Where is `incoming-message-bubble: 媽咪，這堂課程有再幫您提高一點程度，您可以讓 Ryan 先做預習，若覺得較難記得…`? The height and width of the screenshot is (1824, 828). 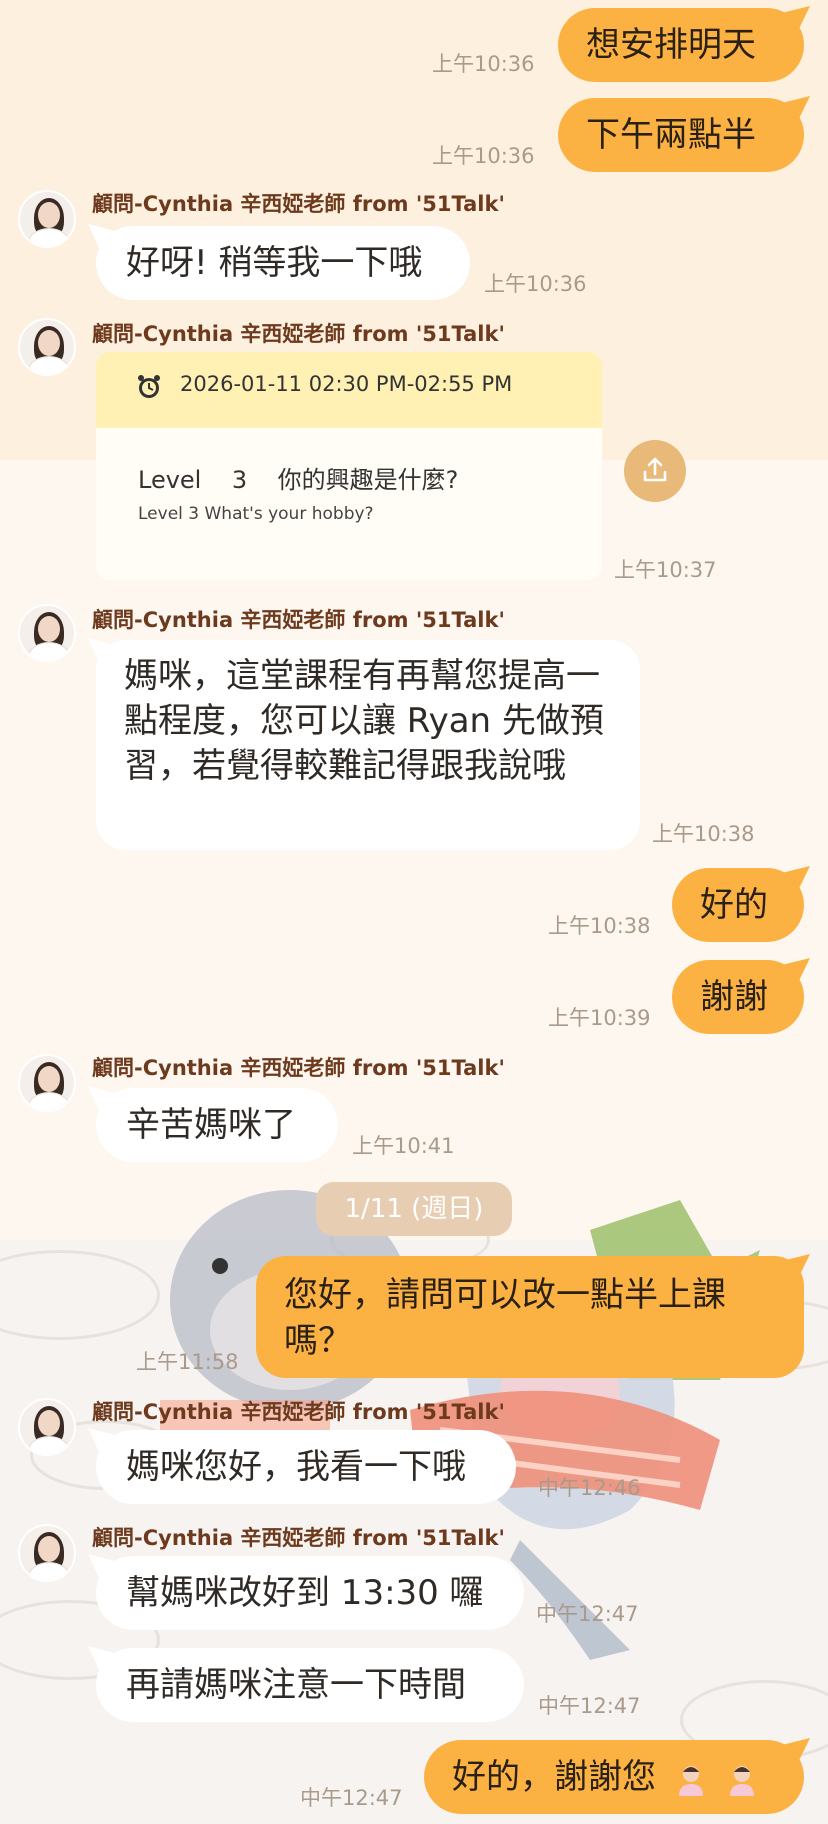 incoming-message-bubble: 媽咪，這堂課程有再幫您提高一點程度，您可以讓 Ryan 先做預習，若覺得較難記得… is located at coordinates (368, 745).